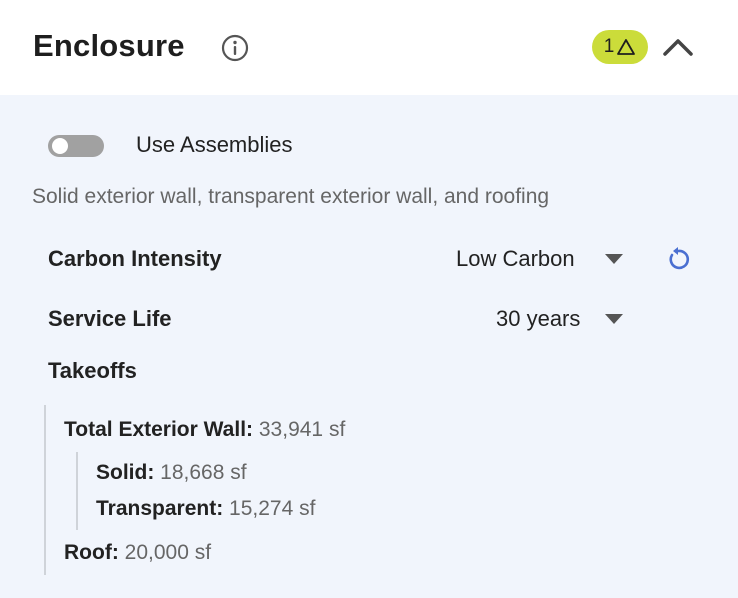  I want to click on section-title: Enclosure, so click(109, 45).